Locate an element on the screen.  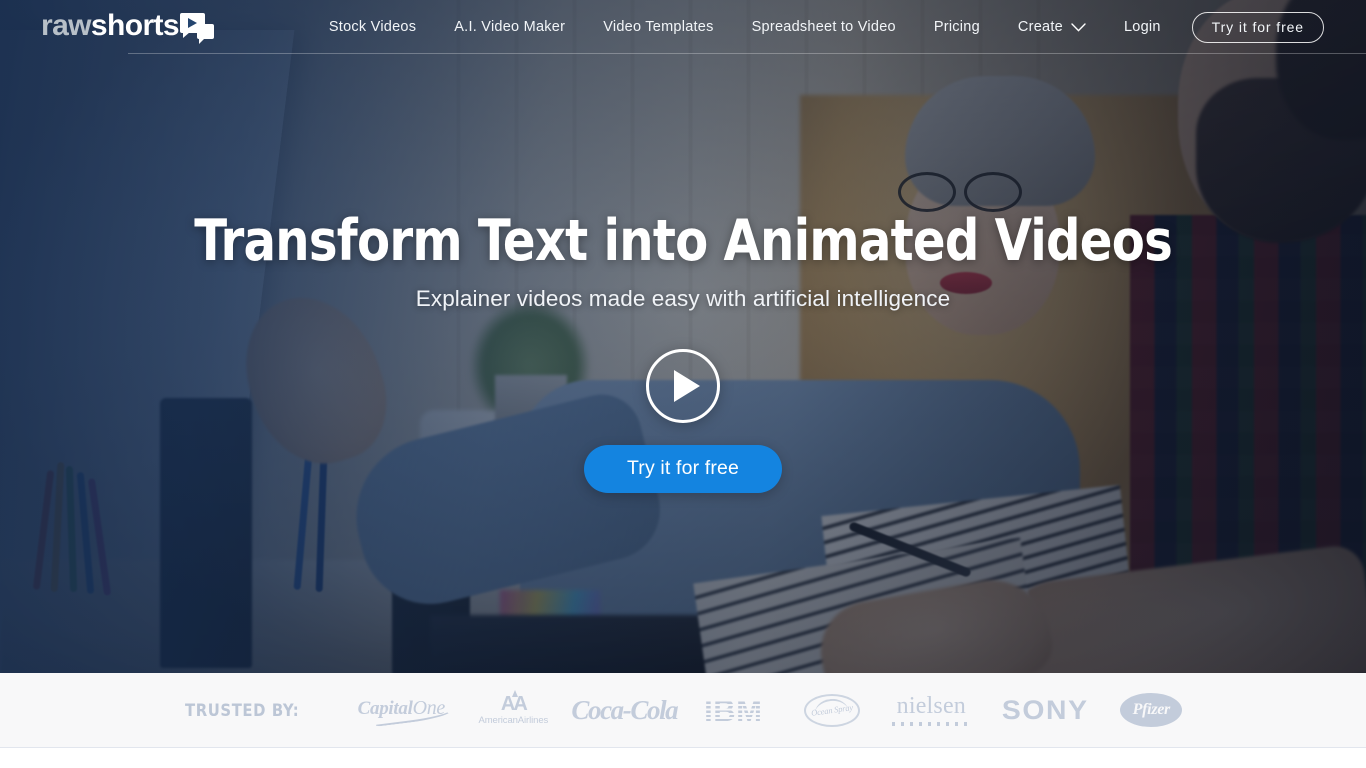
nav-video-templates: Video Templates is located at coordinates (658, 27).